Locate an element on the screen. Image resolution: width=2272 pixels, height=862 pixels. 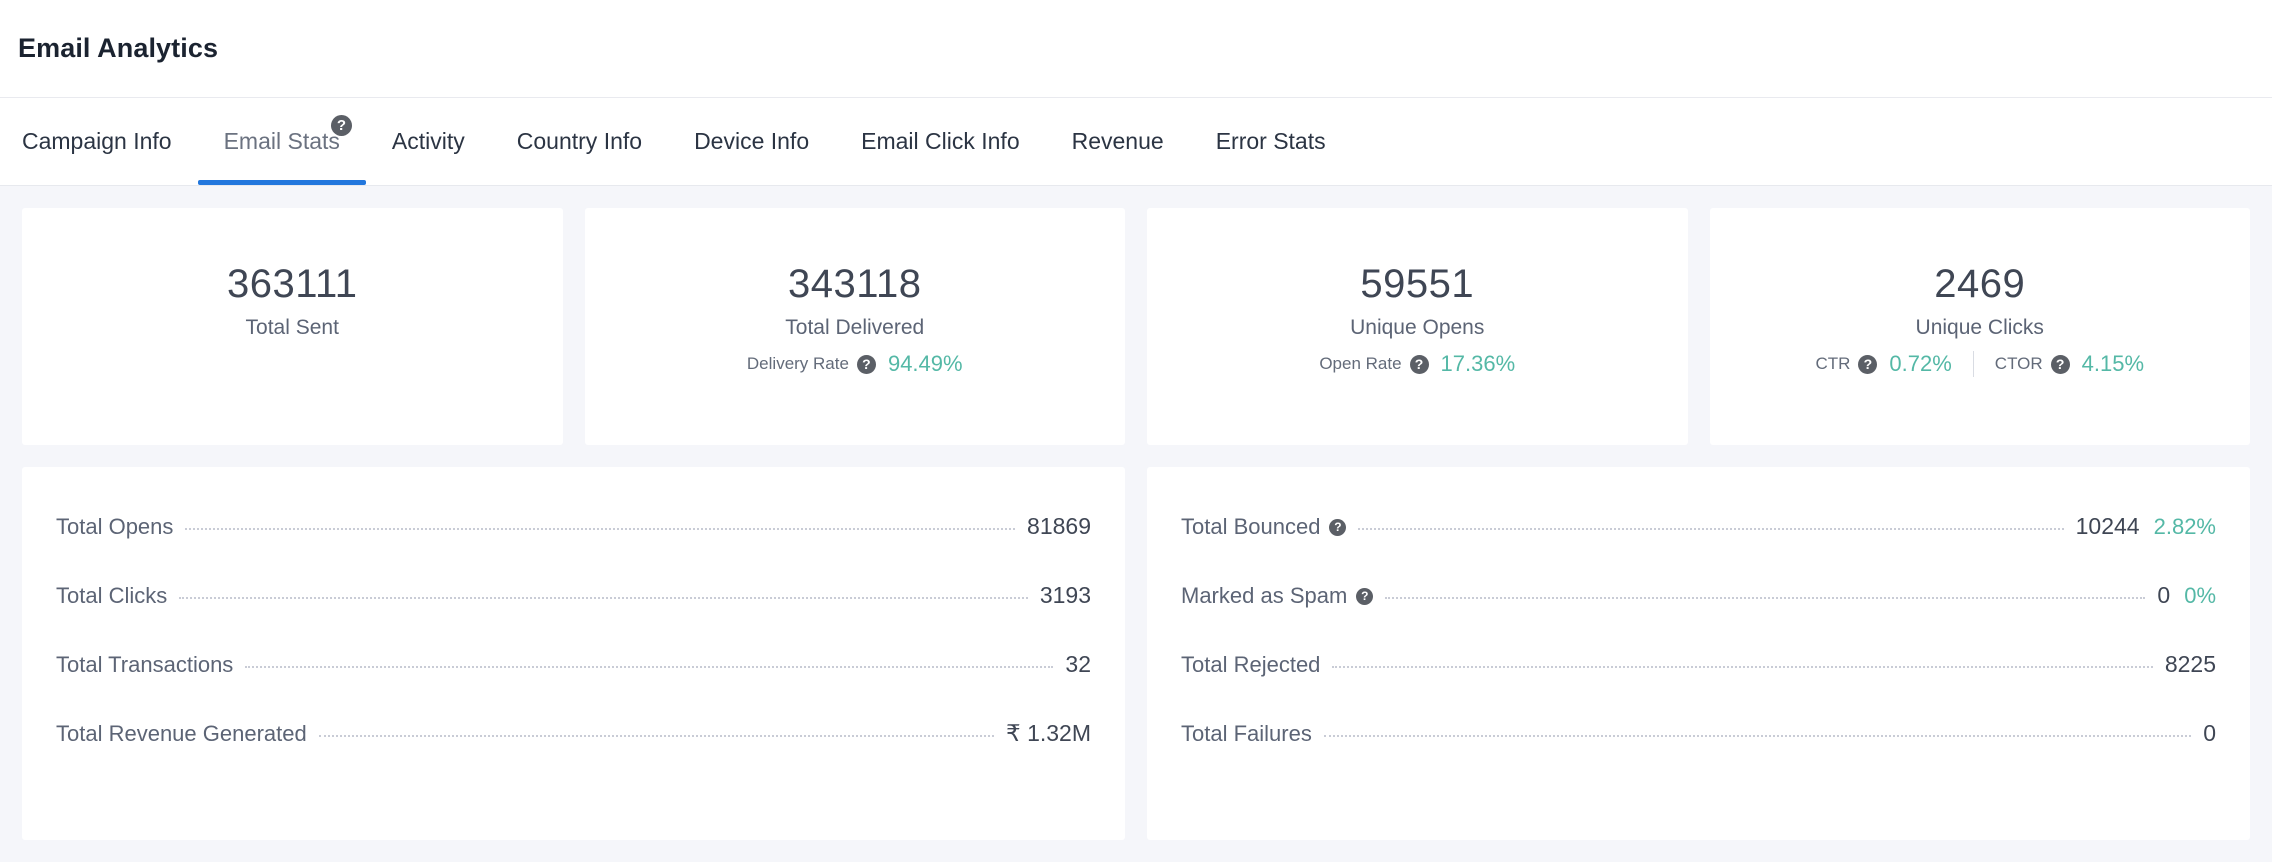
metric-label-group: Total Clicks is located at coordinates (111, 596).